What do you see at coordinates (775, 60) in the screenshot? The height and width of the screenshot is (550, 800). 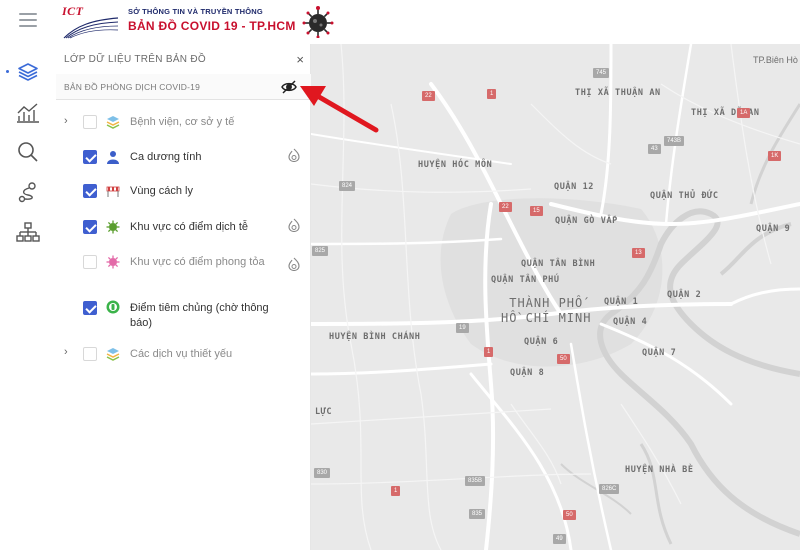 I see `map-label-bien-hoa: TP.Biên Hò` at bounding box center [775, 60].